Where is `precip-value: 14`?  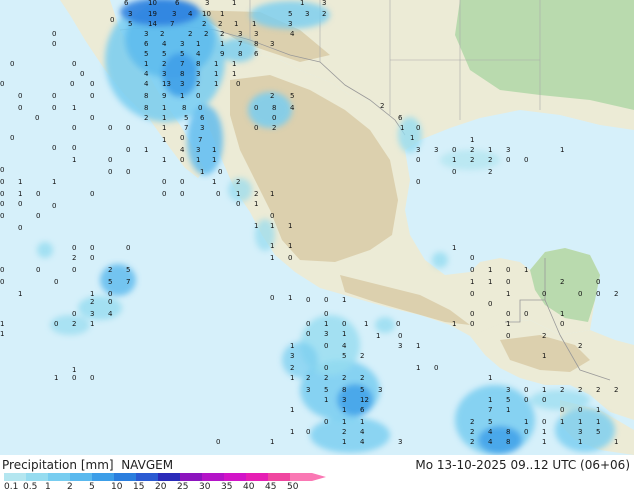
precip-value: 14 is located at coordinates (152, 24).